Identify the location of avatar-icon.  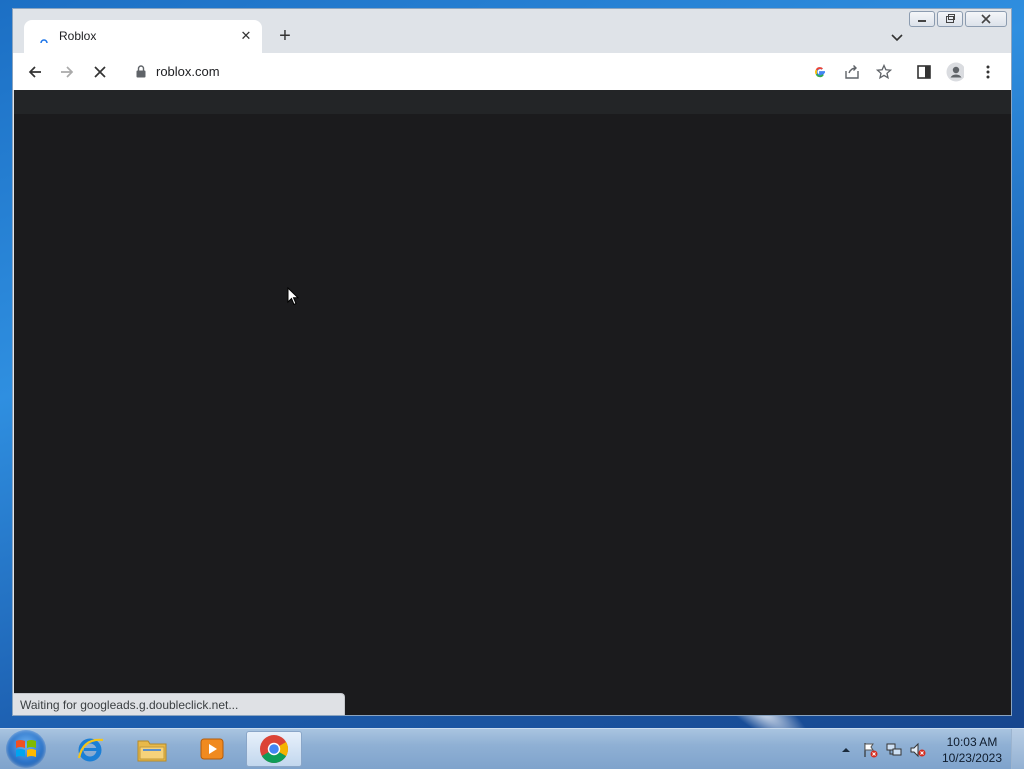
(955, 72).